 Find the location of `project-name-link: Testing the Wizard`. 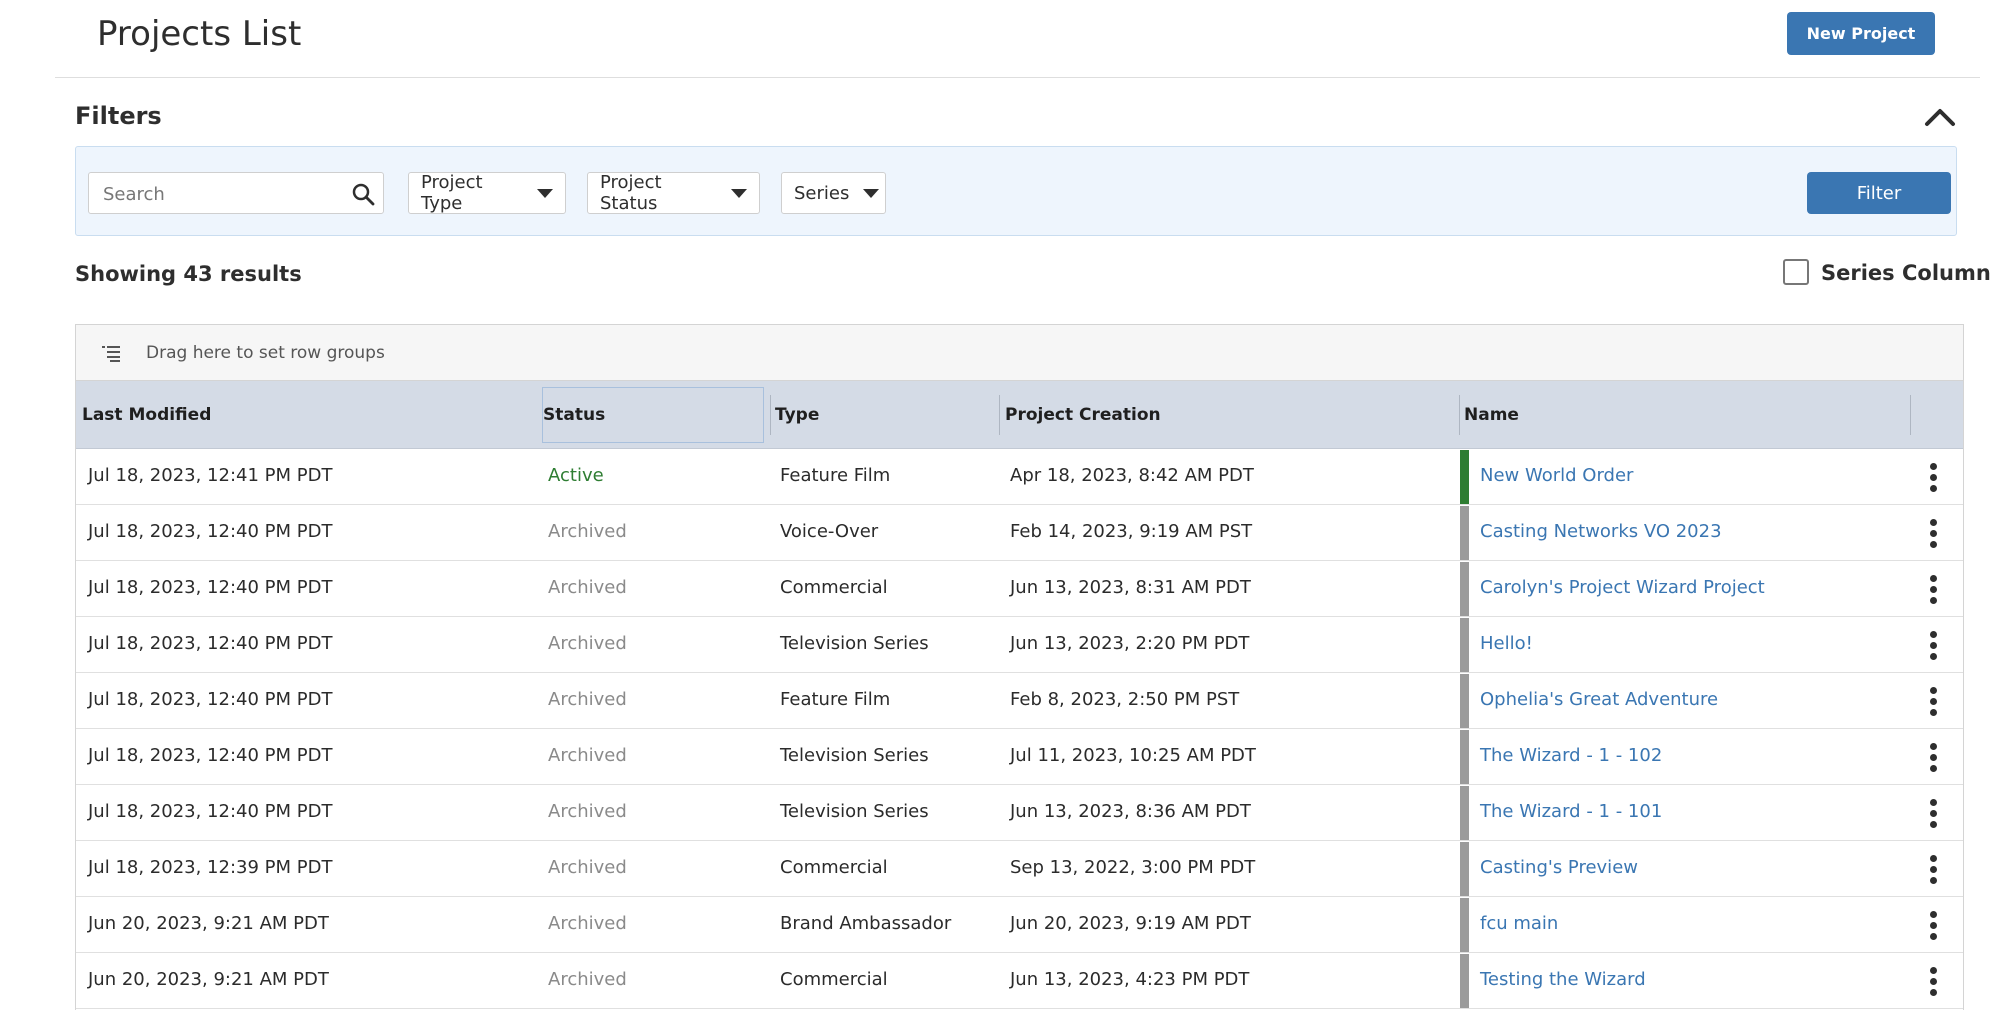

project-name-link: Testing the Wizard is located at coordinates (1563, 979).